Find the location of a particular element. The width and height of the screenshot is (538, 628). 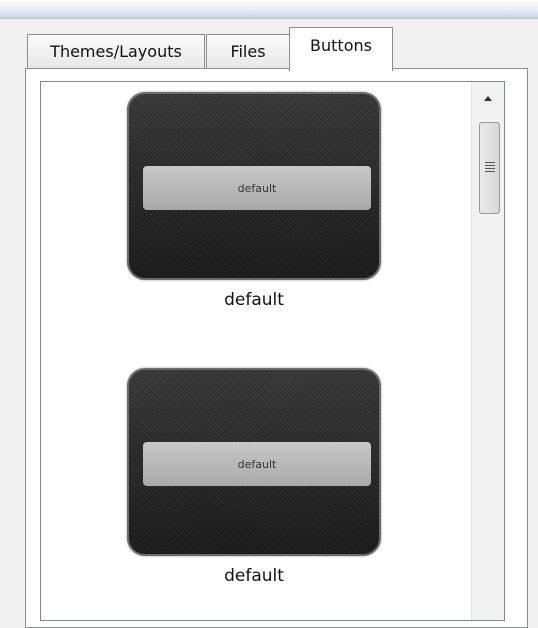

tab-buttons: Buttons is located at coordinates (341, 49).